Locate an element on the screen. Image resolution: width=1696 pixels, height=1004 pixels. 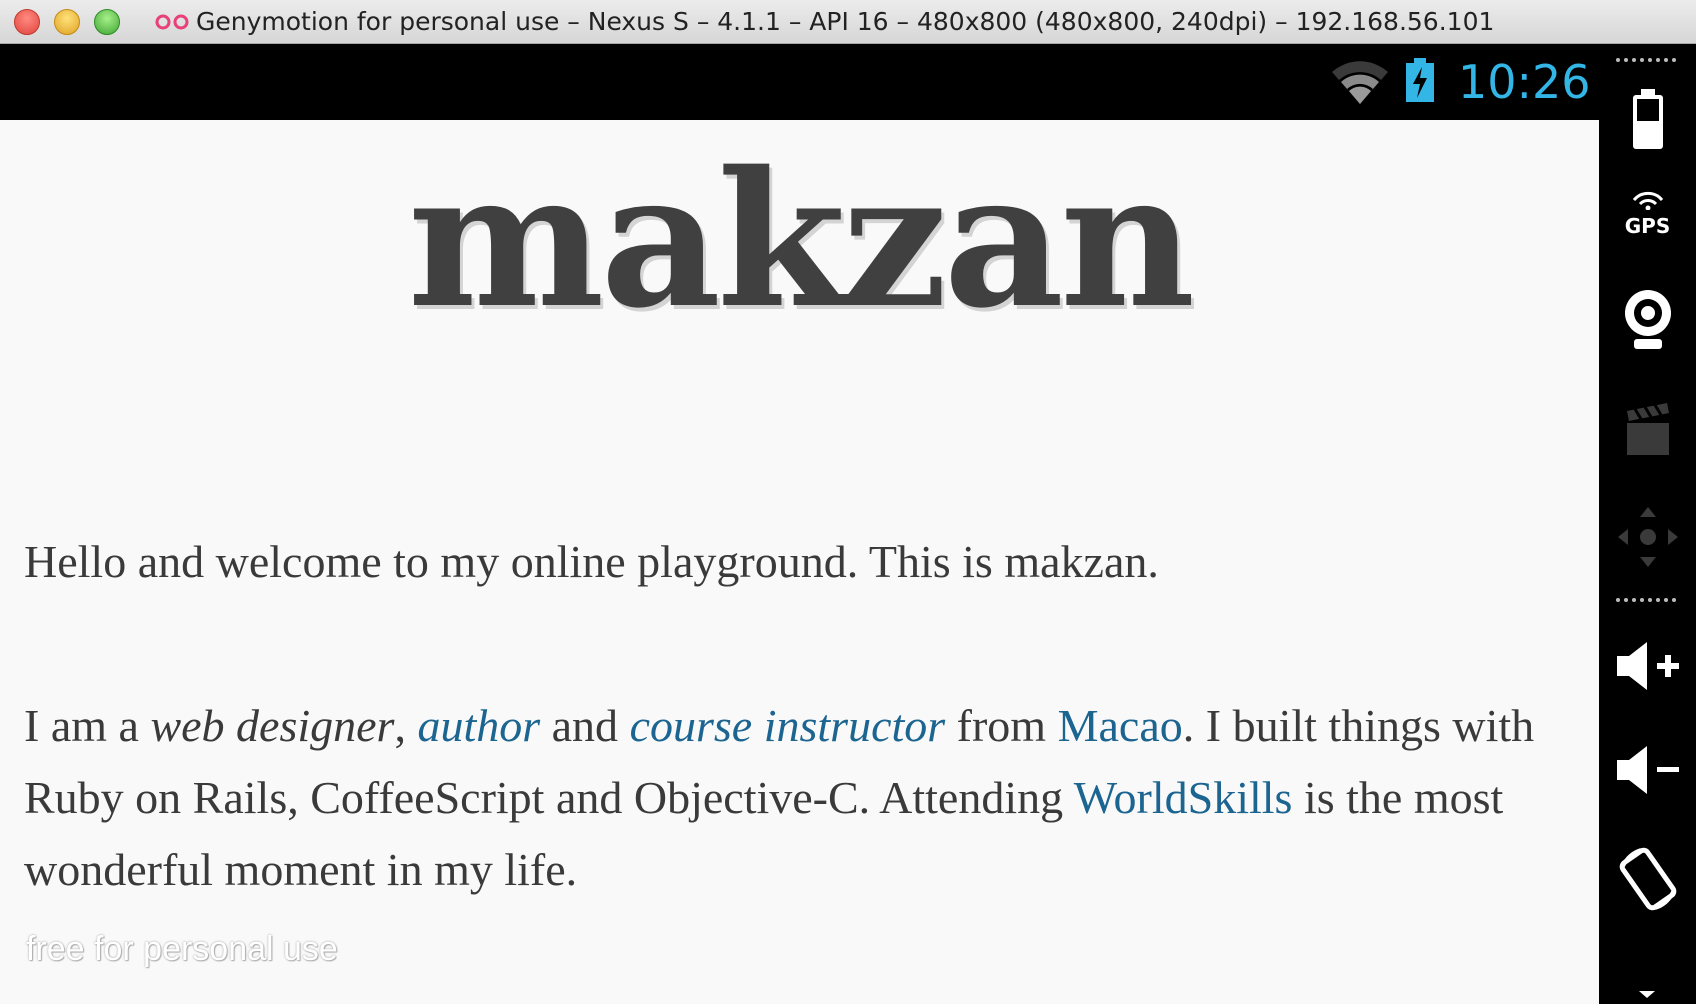
rotate-button is located at coordinates (1647, 879).